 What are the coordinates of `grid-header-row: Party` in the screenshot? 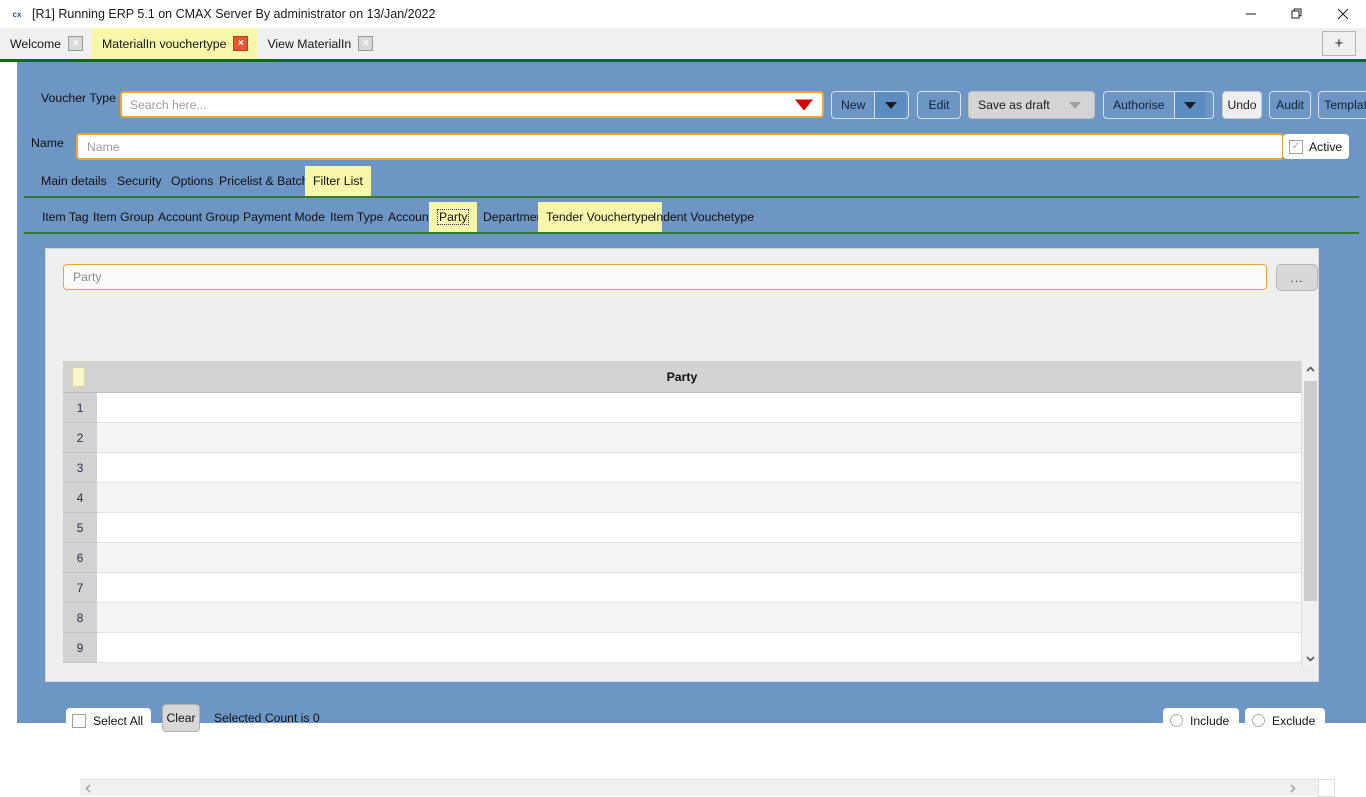 It's located at (682, 377).